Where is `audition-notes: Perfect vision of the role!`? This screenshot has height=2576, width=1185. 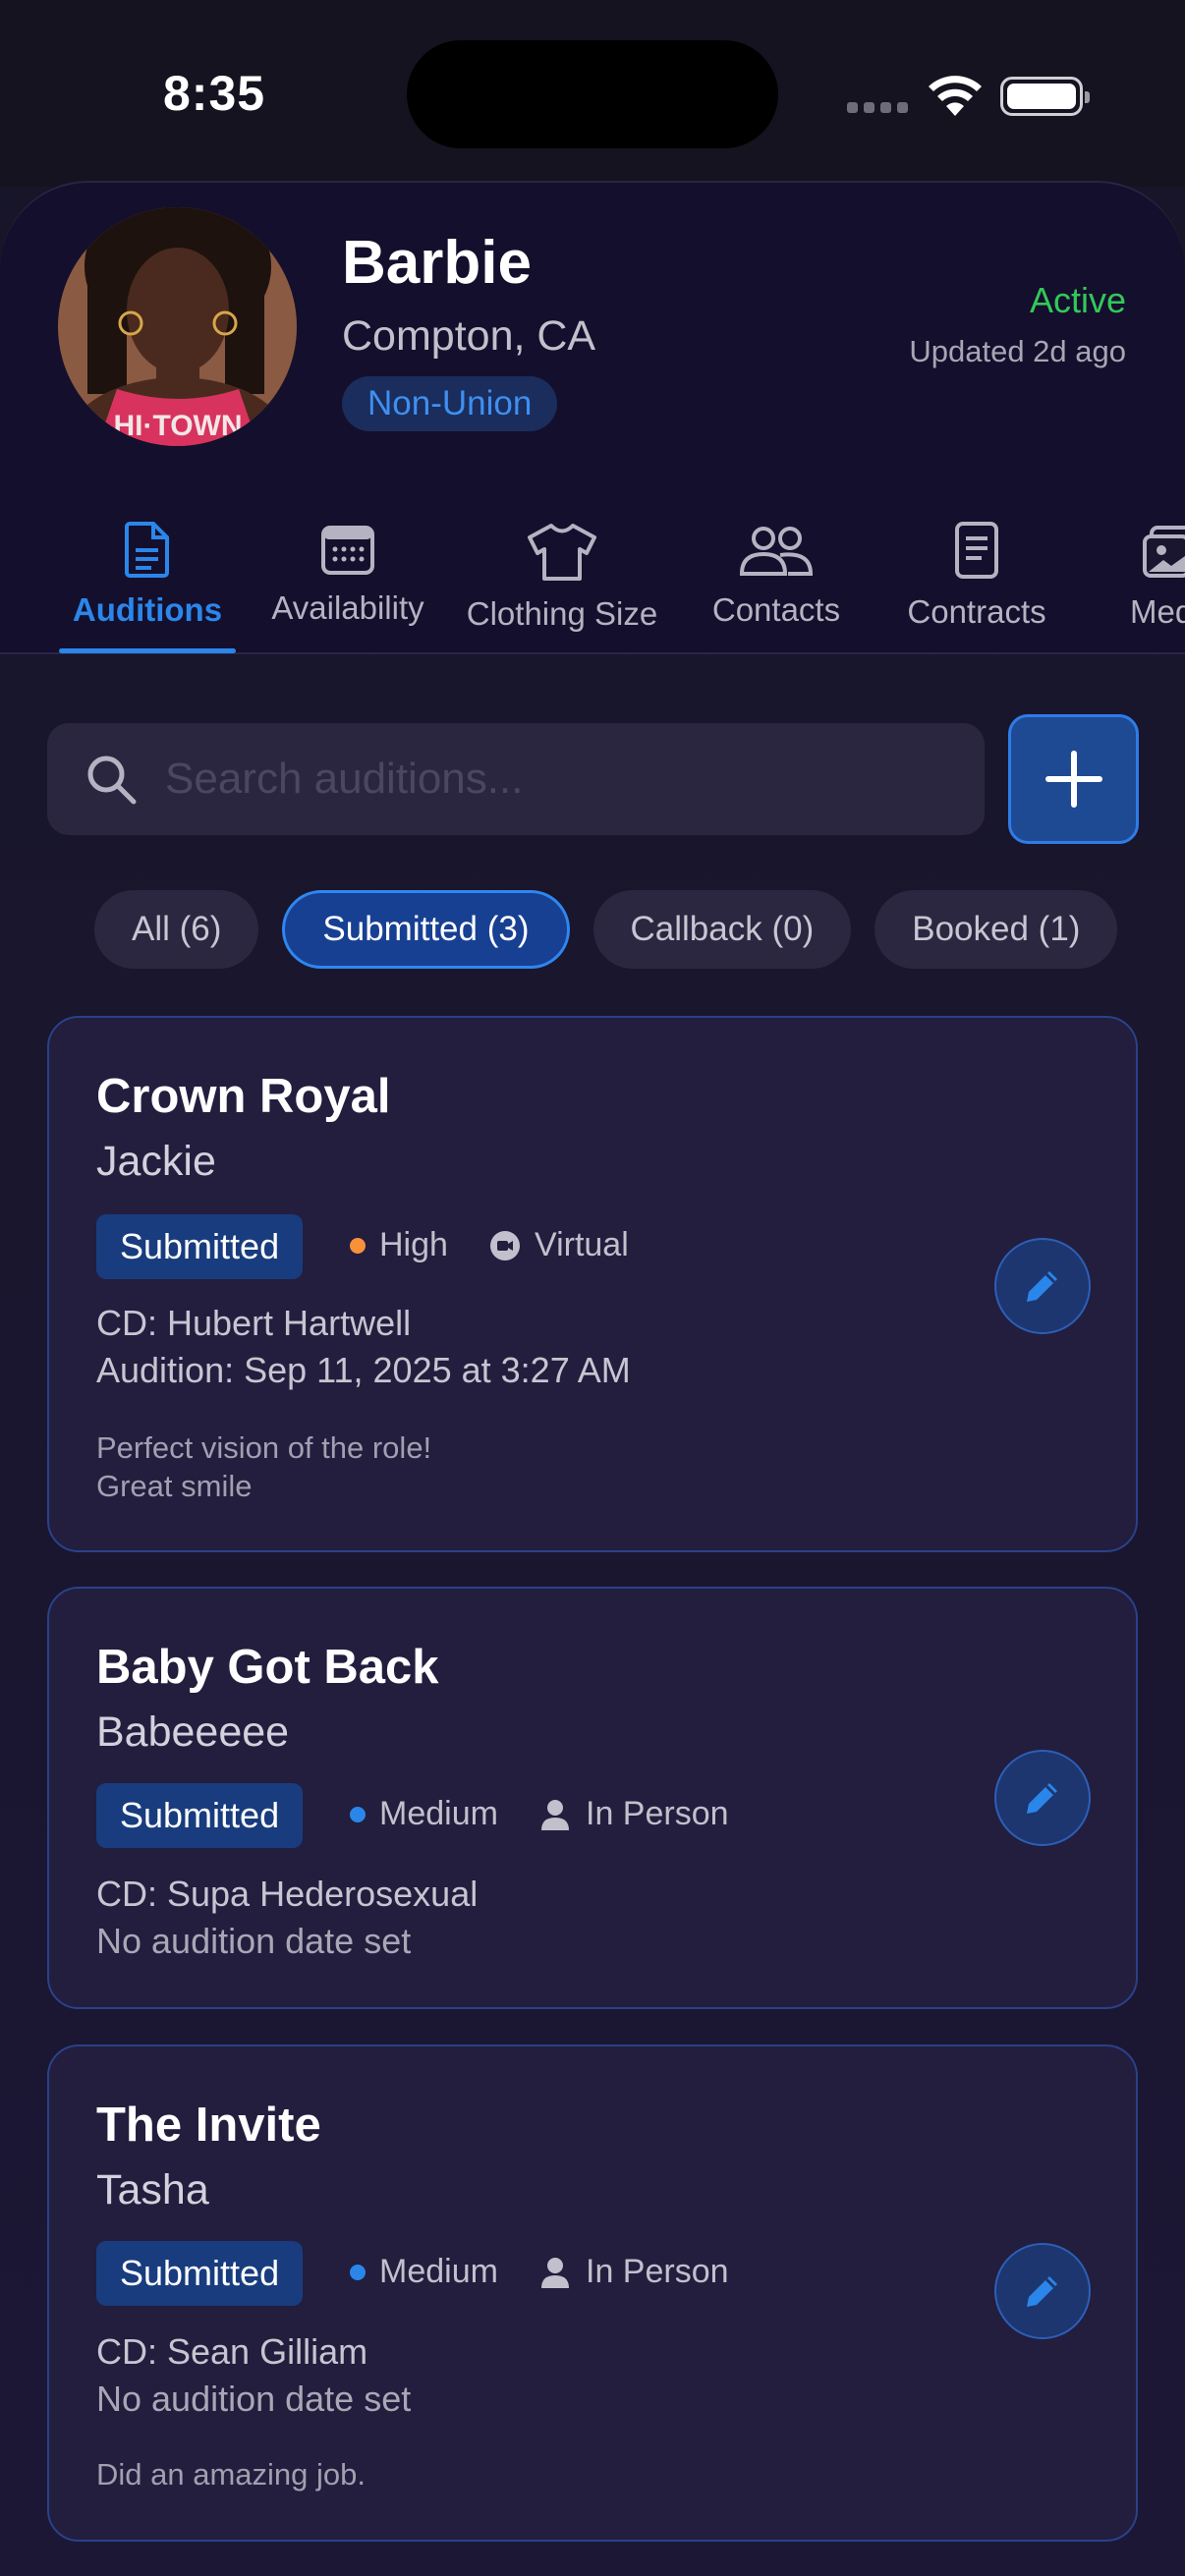
audition-notes: Perfect vision of the role! is located at coordinates (264, 1447).